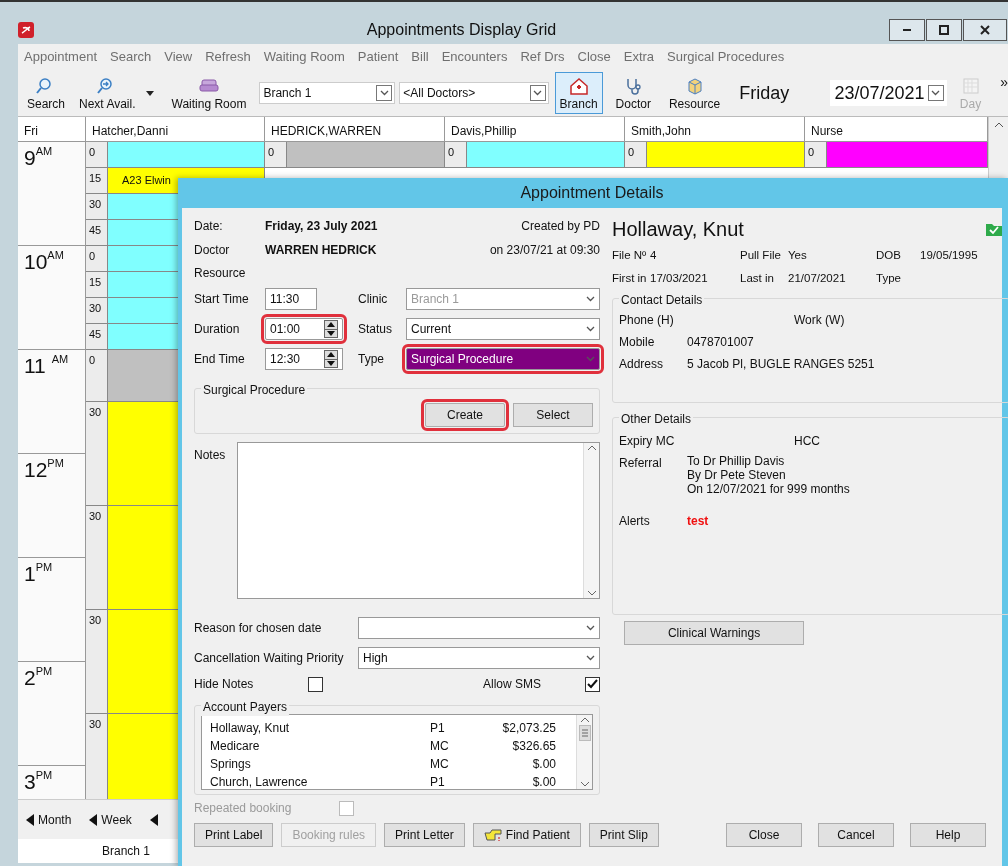 The width and height of the screenshot is (1008, 866). I want to click on field-label: Start Time, so click(222, 299).